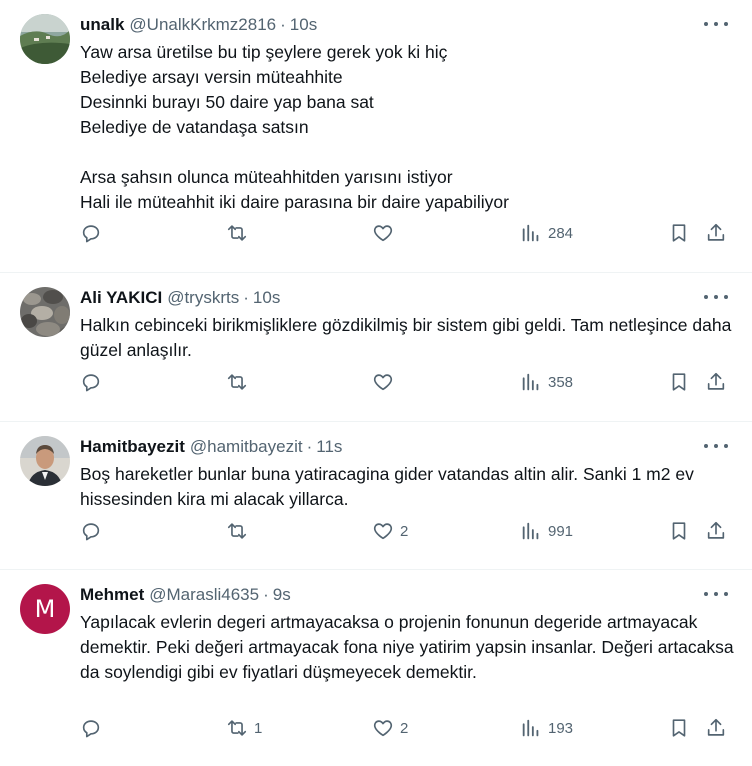  What do you see at coordinates (203, 298) in the screenshot?
I see `user-handle: @tryskrts` at bounding box center [203, 298].